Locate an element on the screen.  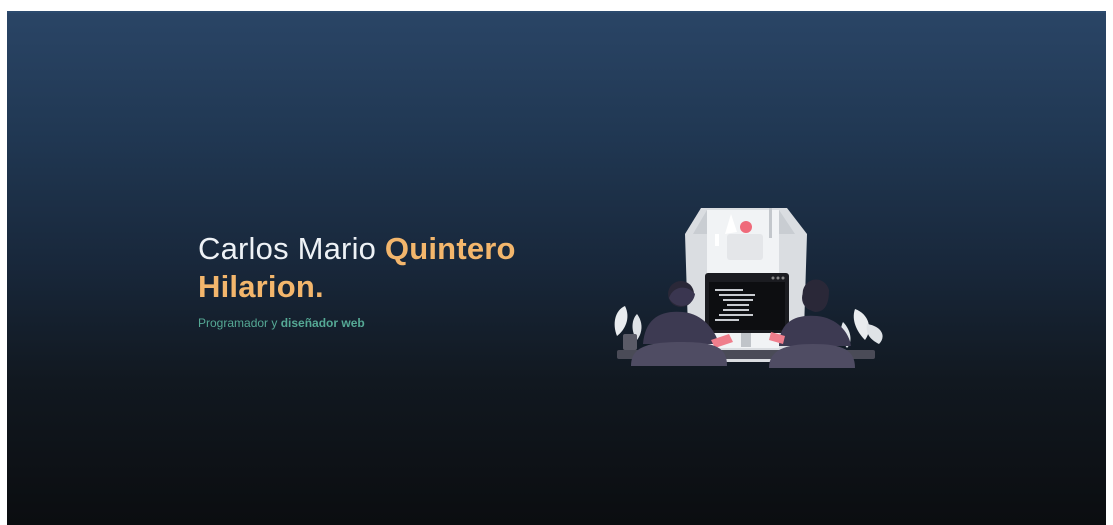
name-highlight: Quintero is located at coordinates (450, 248).